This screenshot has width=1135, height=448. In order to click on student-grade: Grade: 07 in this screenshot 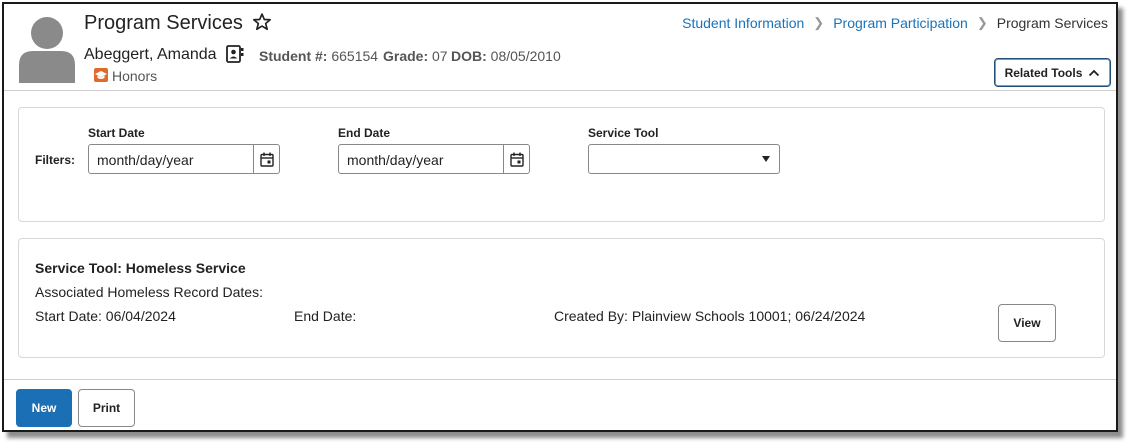, I will do `click(415, 56)`.